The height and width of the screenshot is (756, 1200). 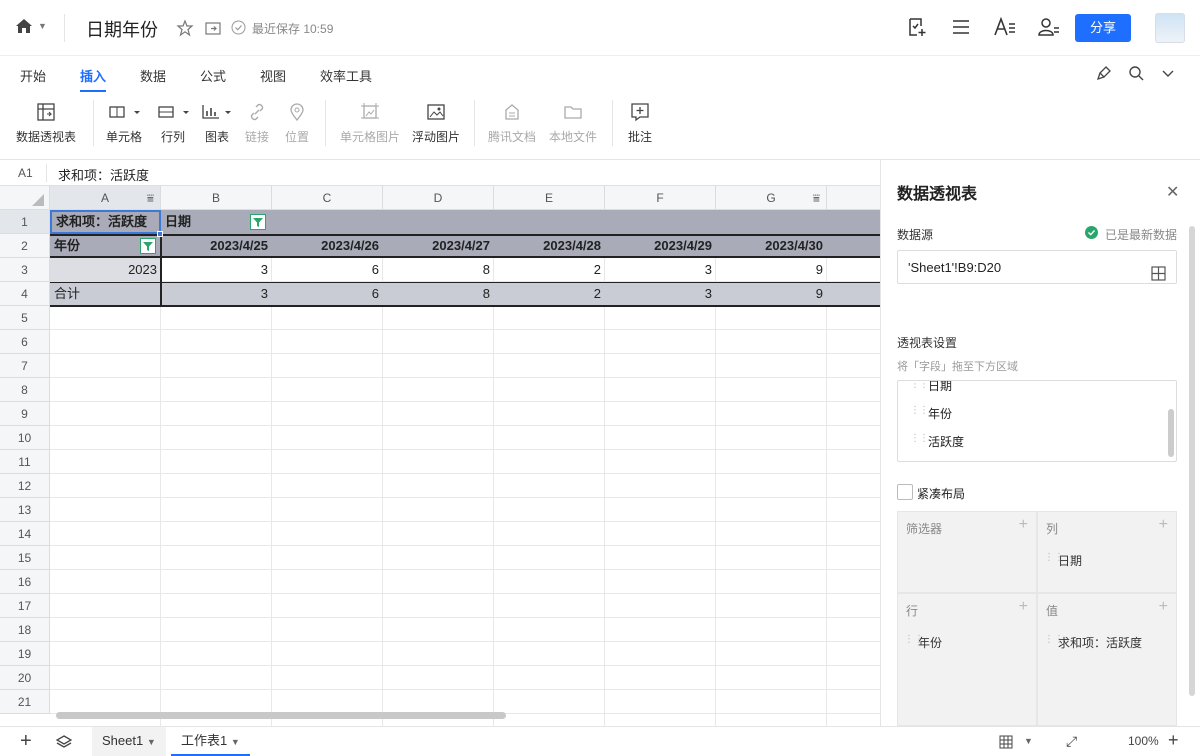 I want to click on sheet-tab-sheet1: Sheet1 ▼, so click(x=129, y=741).